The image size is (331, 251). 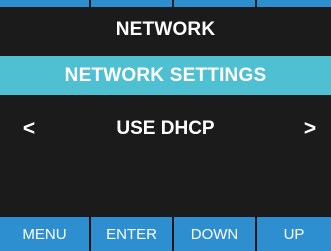 I want to click on up-button: UP, so click(x=294, y=234).